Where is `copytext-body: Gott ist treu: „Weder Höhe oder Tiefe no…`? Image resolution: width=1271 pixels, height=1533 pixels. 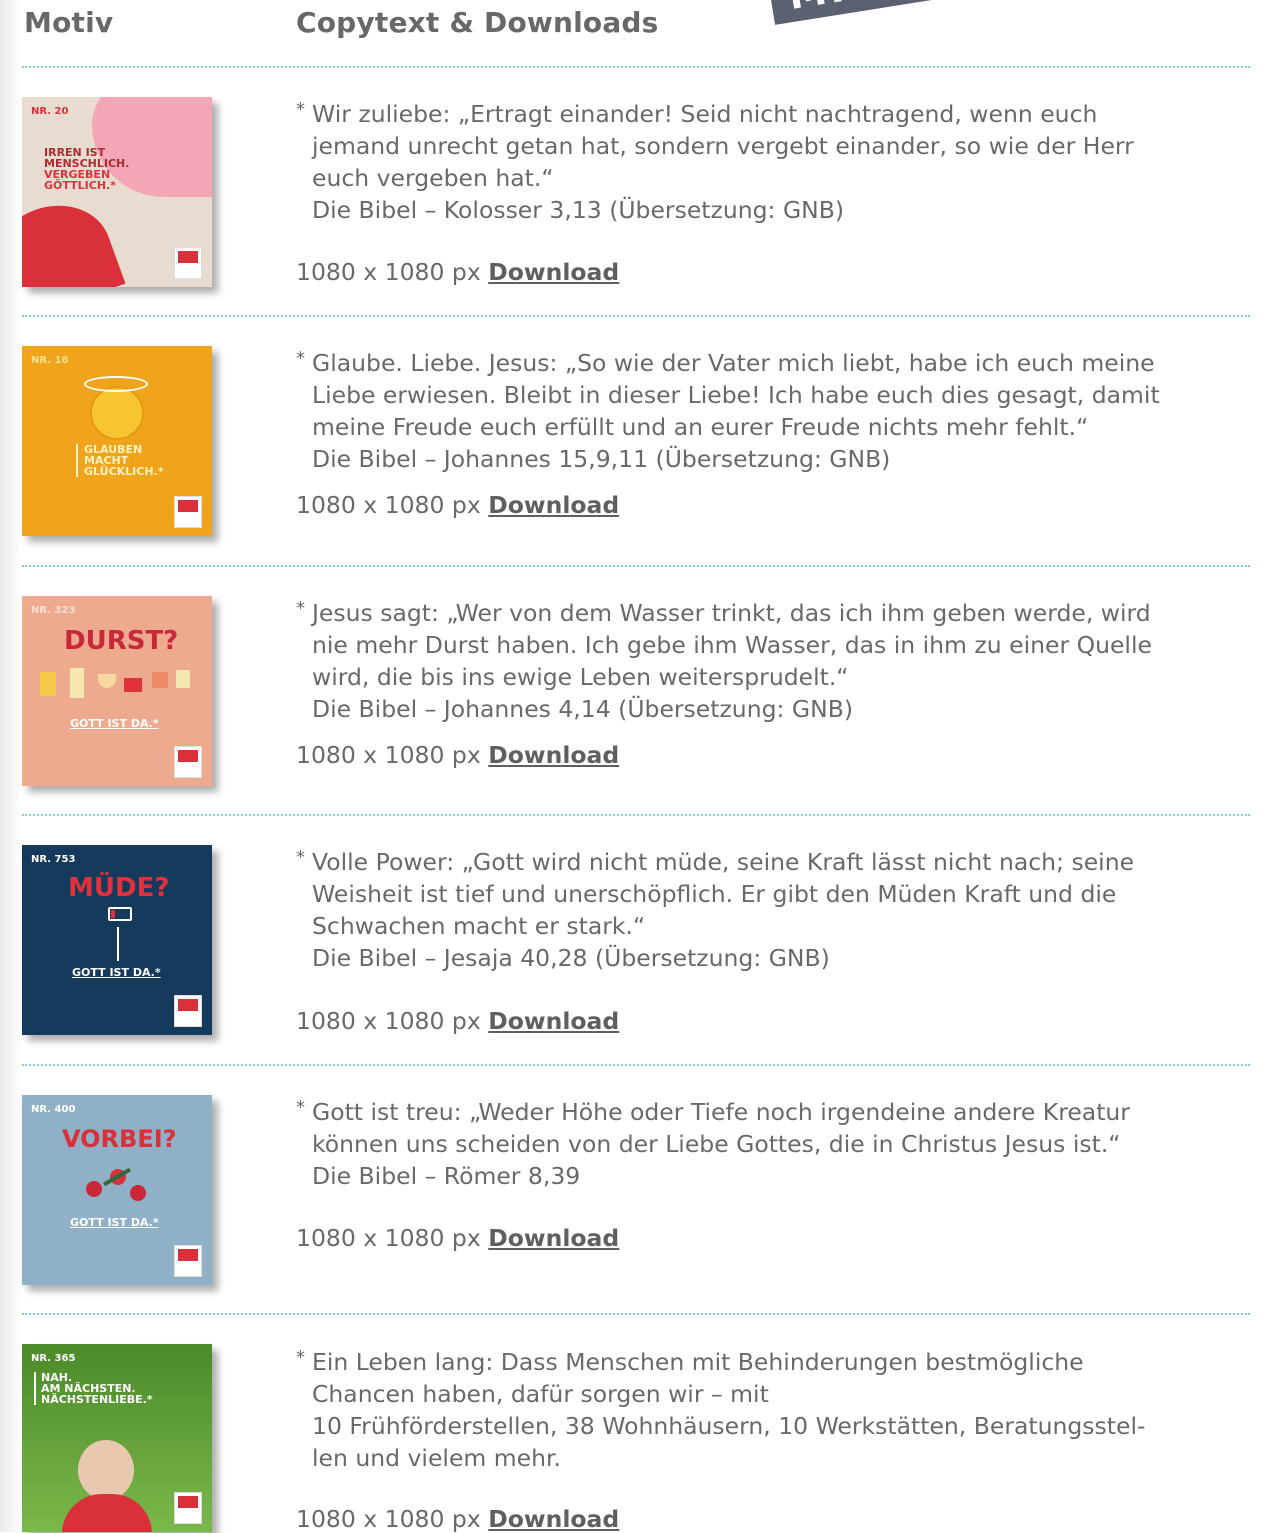
copytext-body: Gott ist treu: „Weder Höhe oder Tiefe no… is located at coordinates (721, 1144).